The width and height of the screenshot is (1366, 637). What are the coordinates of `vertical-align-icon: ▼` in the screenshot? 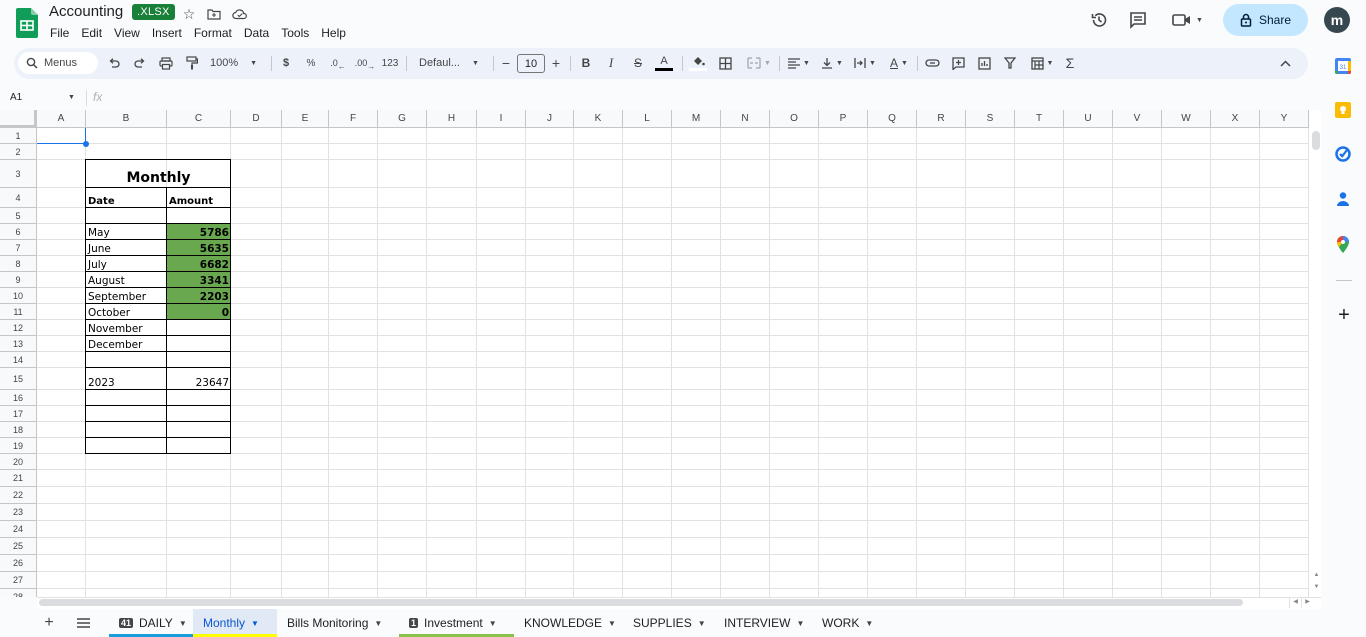 It's located at (832, 63).